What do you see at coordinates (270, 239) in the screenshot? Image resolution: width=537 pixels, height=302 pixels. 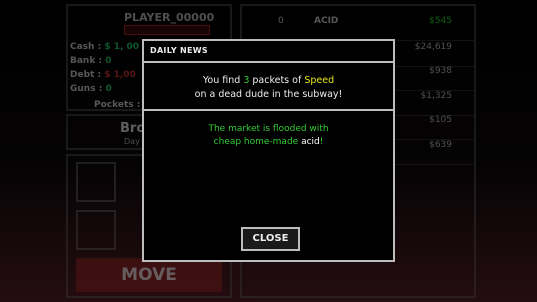 I see `close-button: CLOSE` at bounding box center [270, 239].